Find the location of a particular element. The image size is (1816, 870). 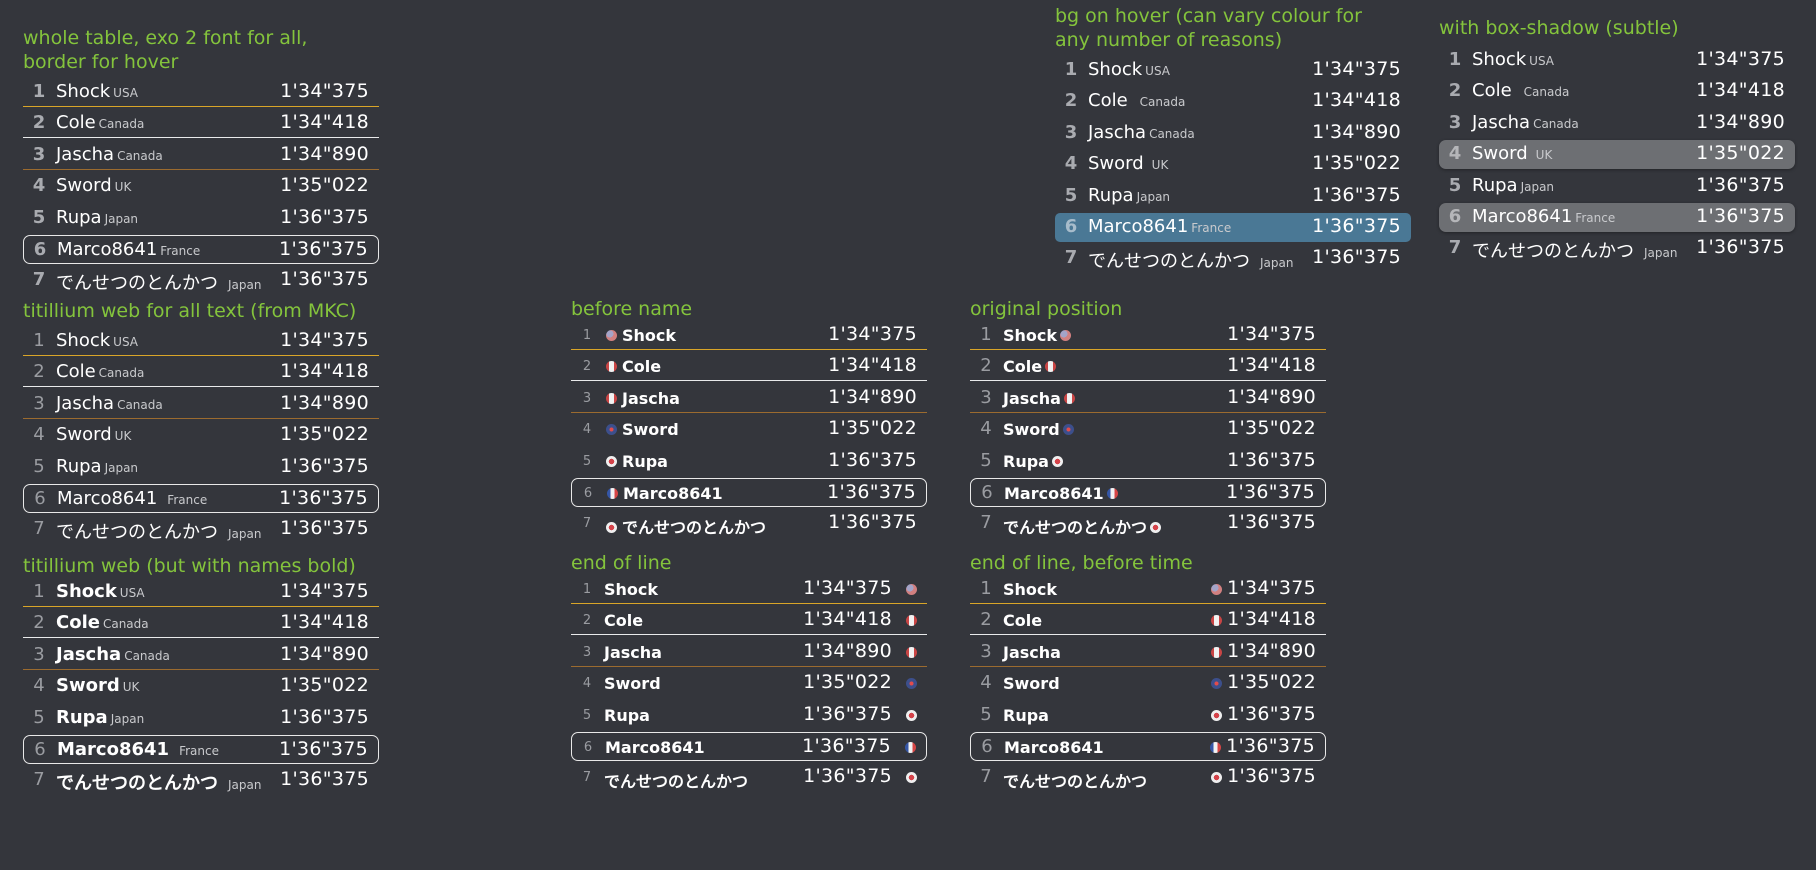

name-text: Jascha is located at coordinates (1032, 652).